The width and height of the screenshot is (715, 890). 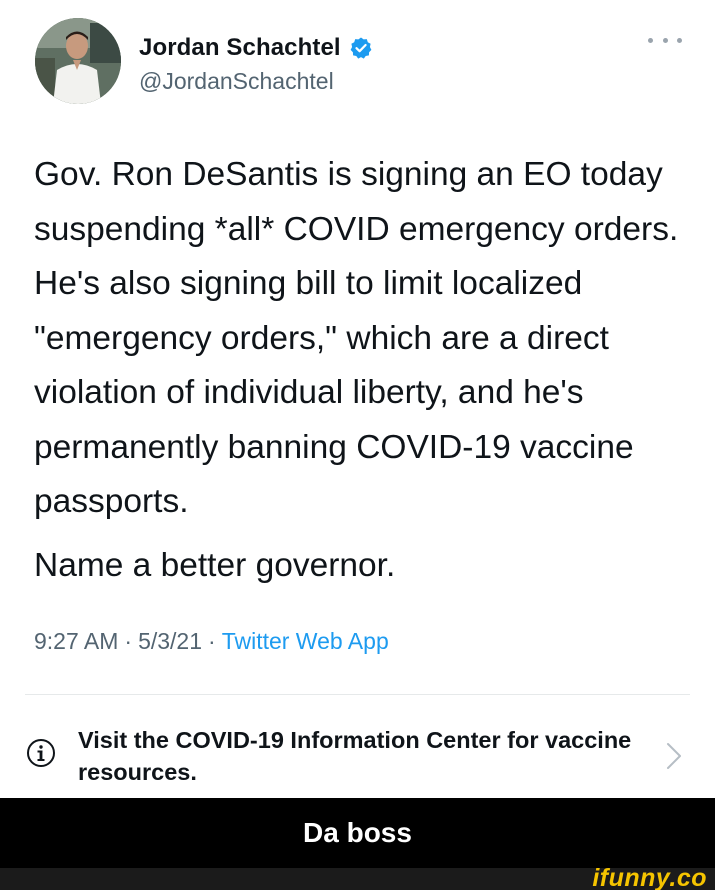 What do you see at coordinates (236, 81) in the screenshot?
I see `author-handle: @JordanSchachtel` at bounding box center [236, 81].